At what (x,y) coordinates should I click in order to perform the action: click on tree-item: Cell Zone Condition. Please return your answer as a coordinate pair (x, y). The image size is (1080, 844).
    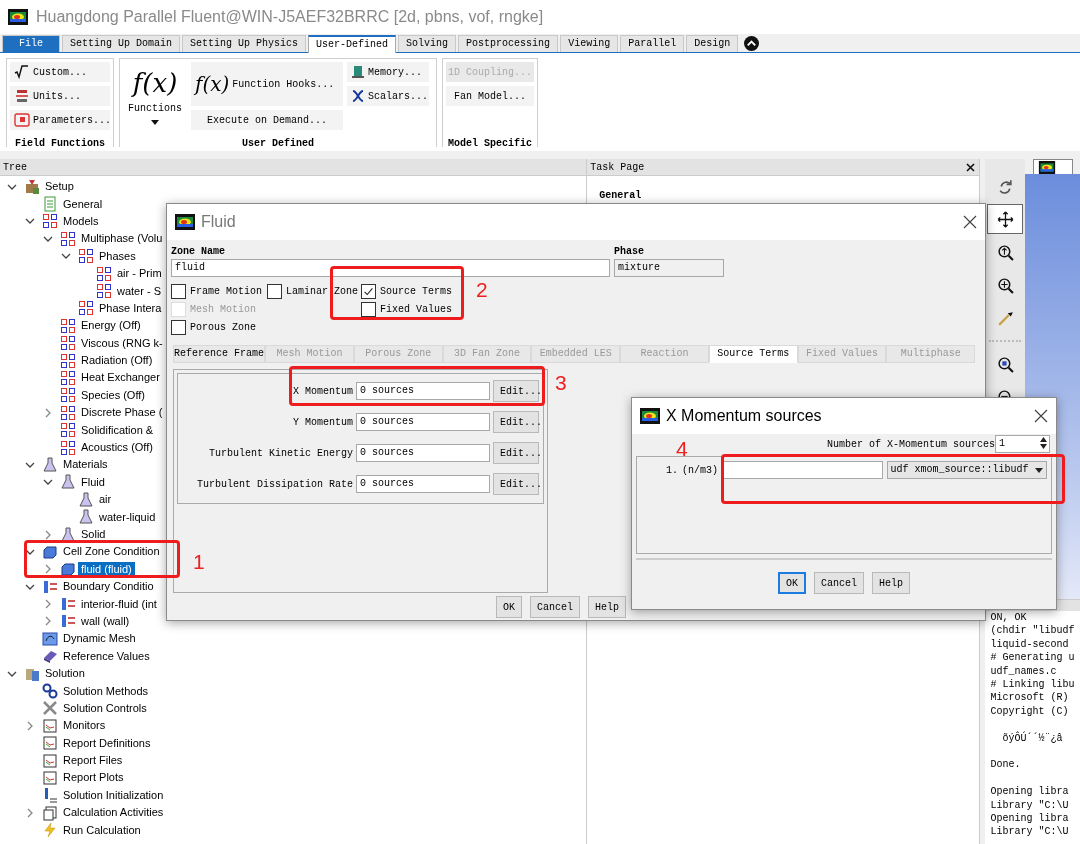
    Looking at the image, I should click on (111, 552).